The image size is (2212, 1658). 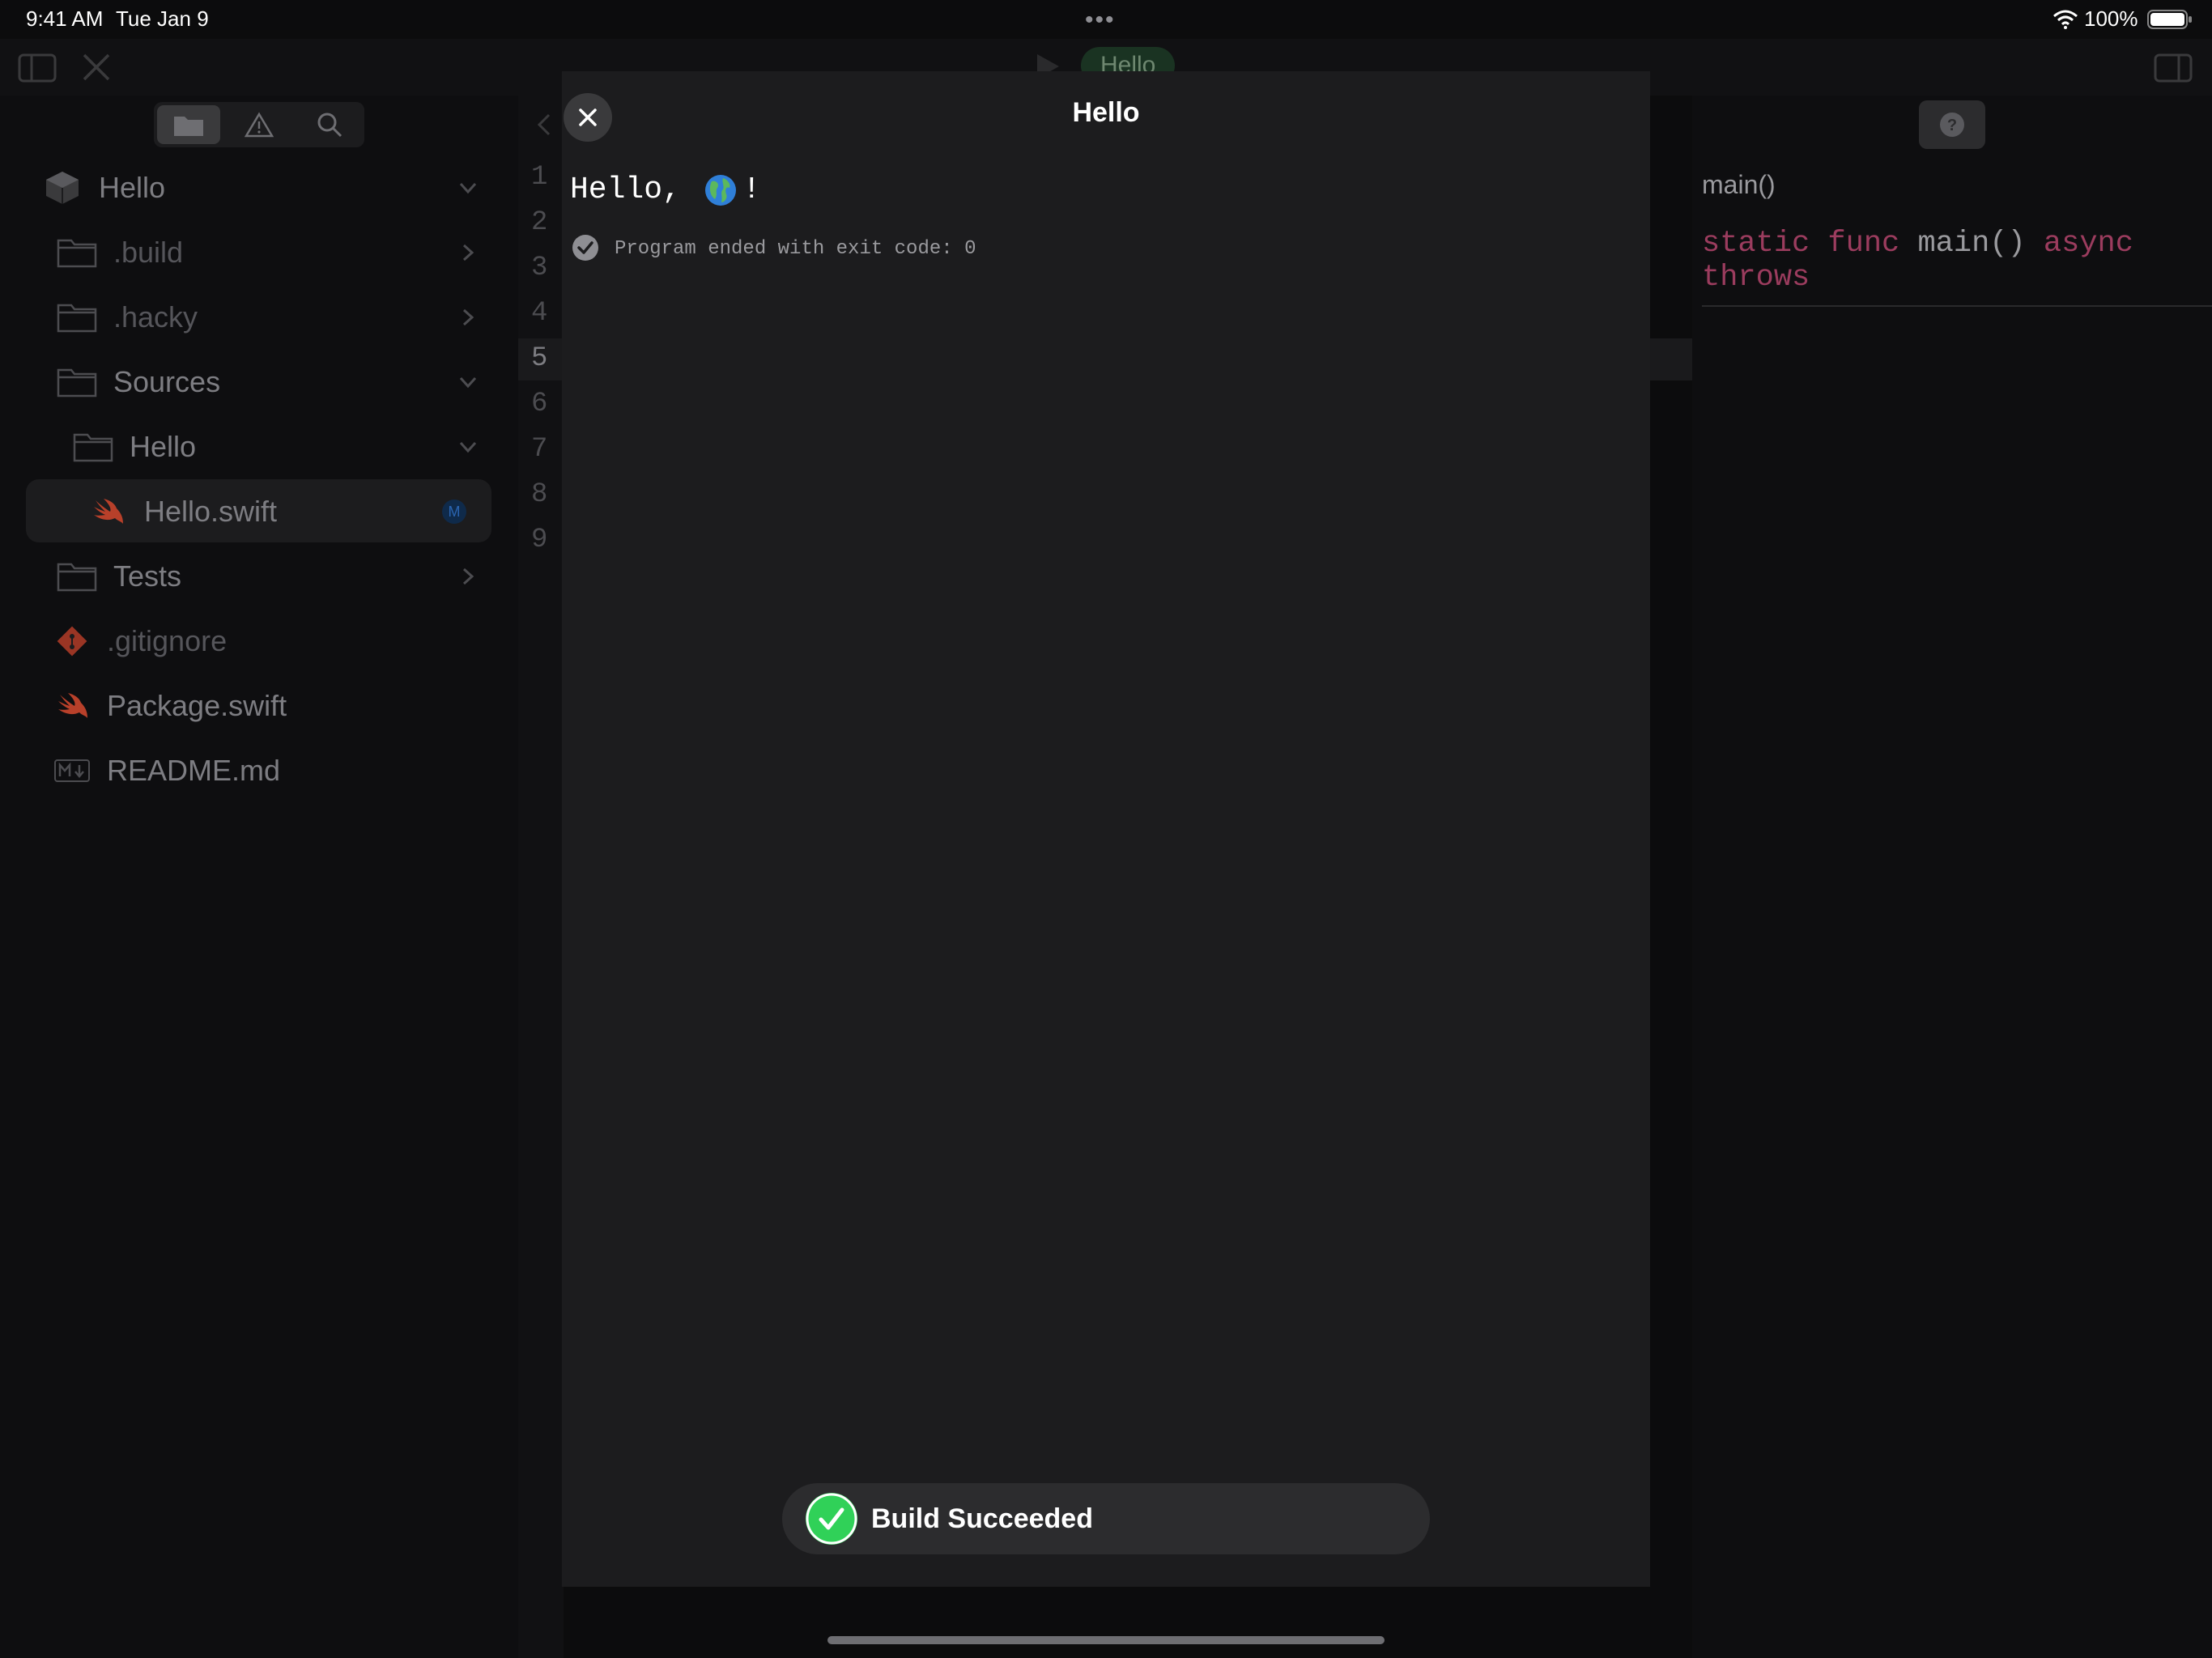 What do you see at coordinates (539, 494) in the screenshot?
I see `line-number: 8` at bounding box center [539, 494].